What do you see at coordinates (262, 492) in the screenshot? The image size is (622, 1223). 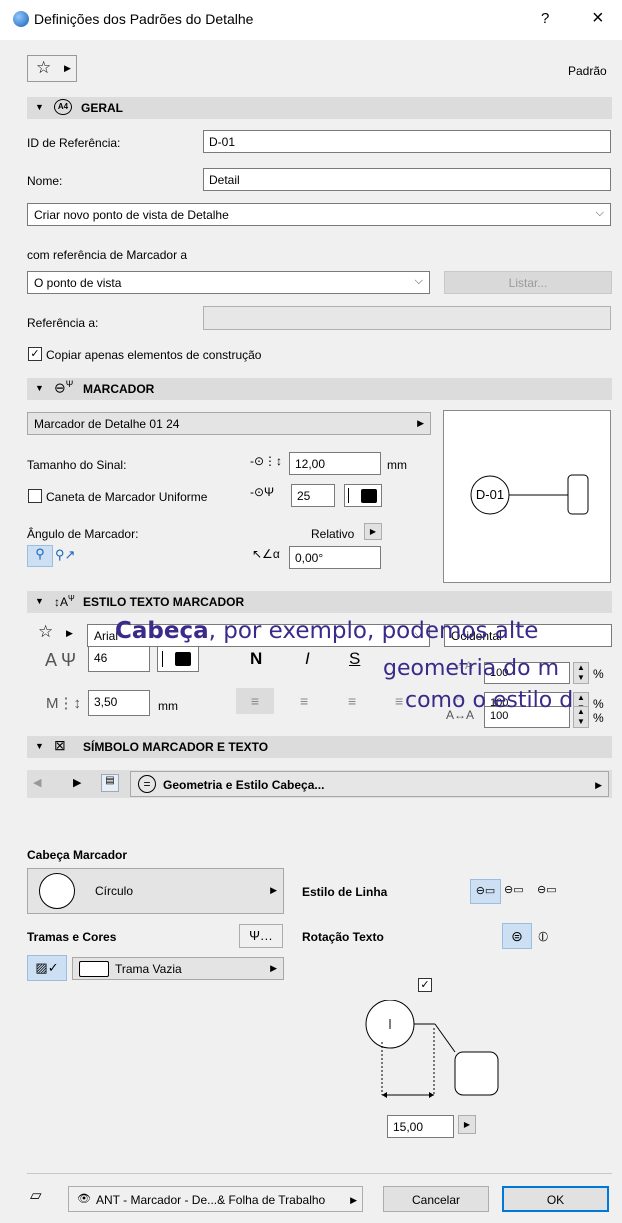 I see `pen-icon: -⊙Ψ` at bounding box center [262, 492].